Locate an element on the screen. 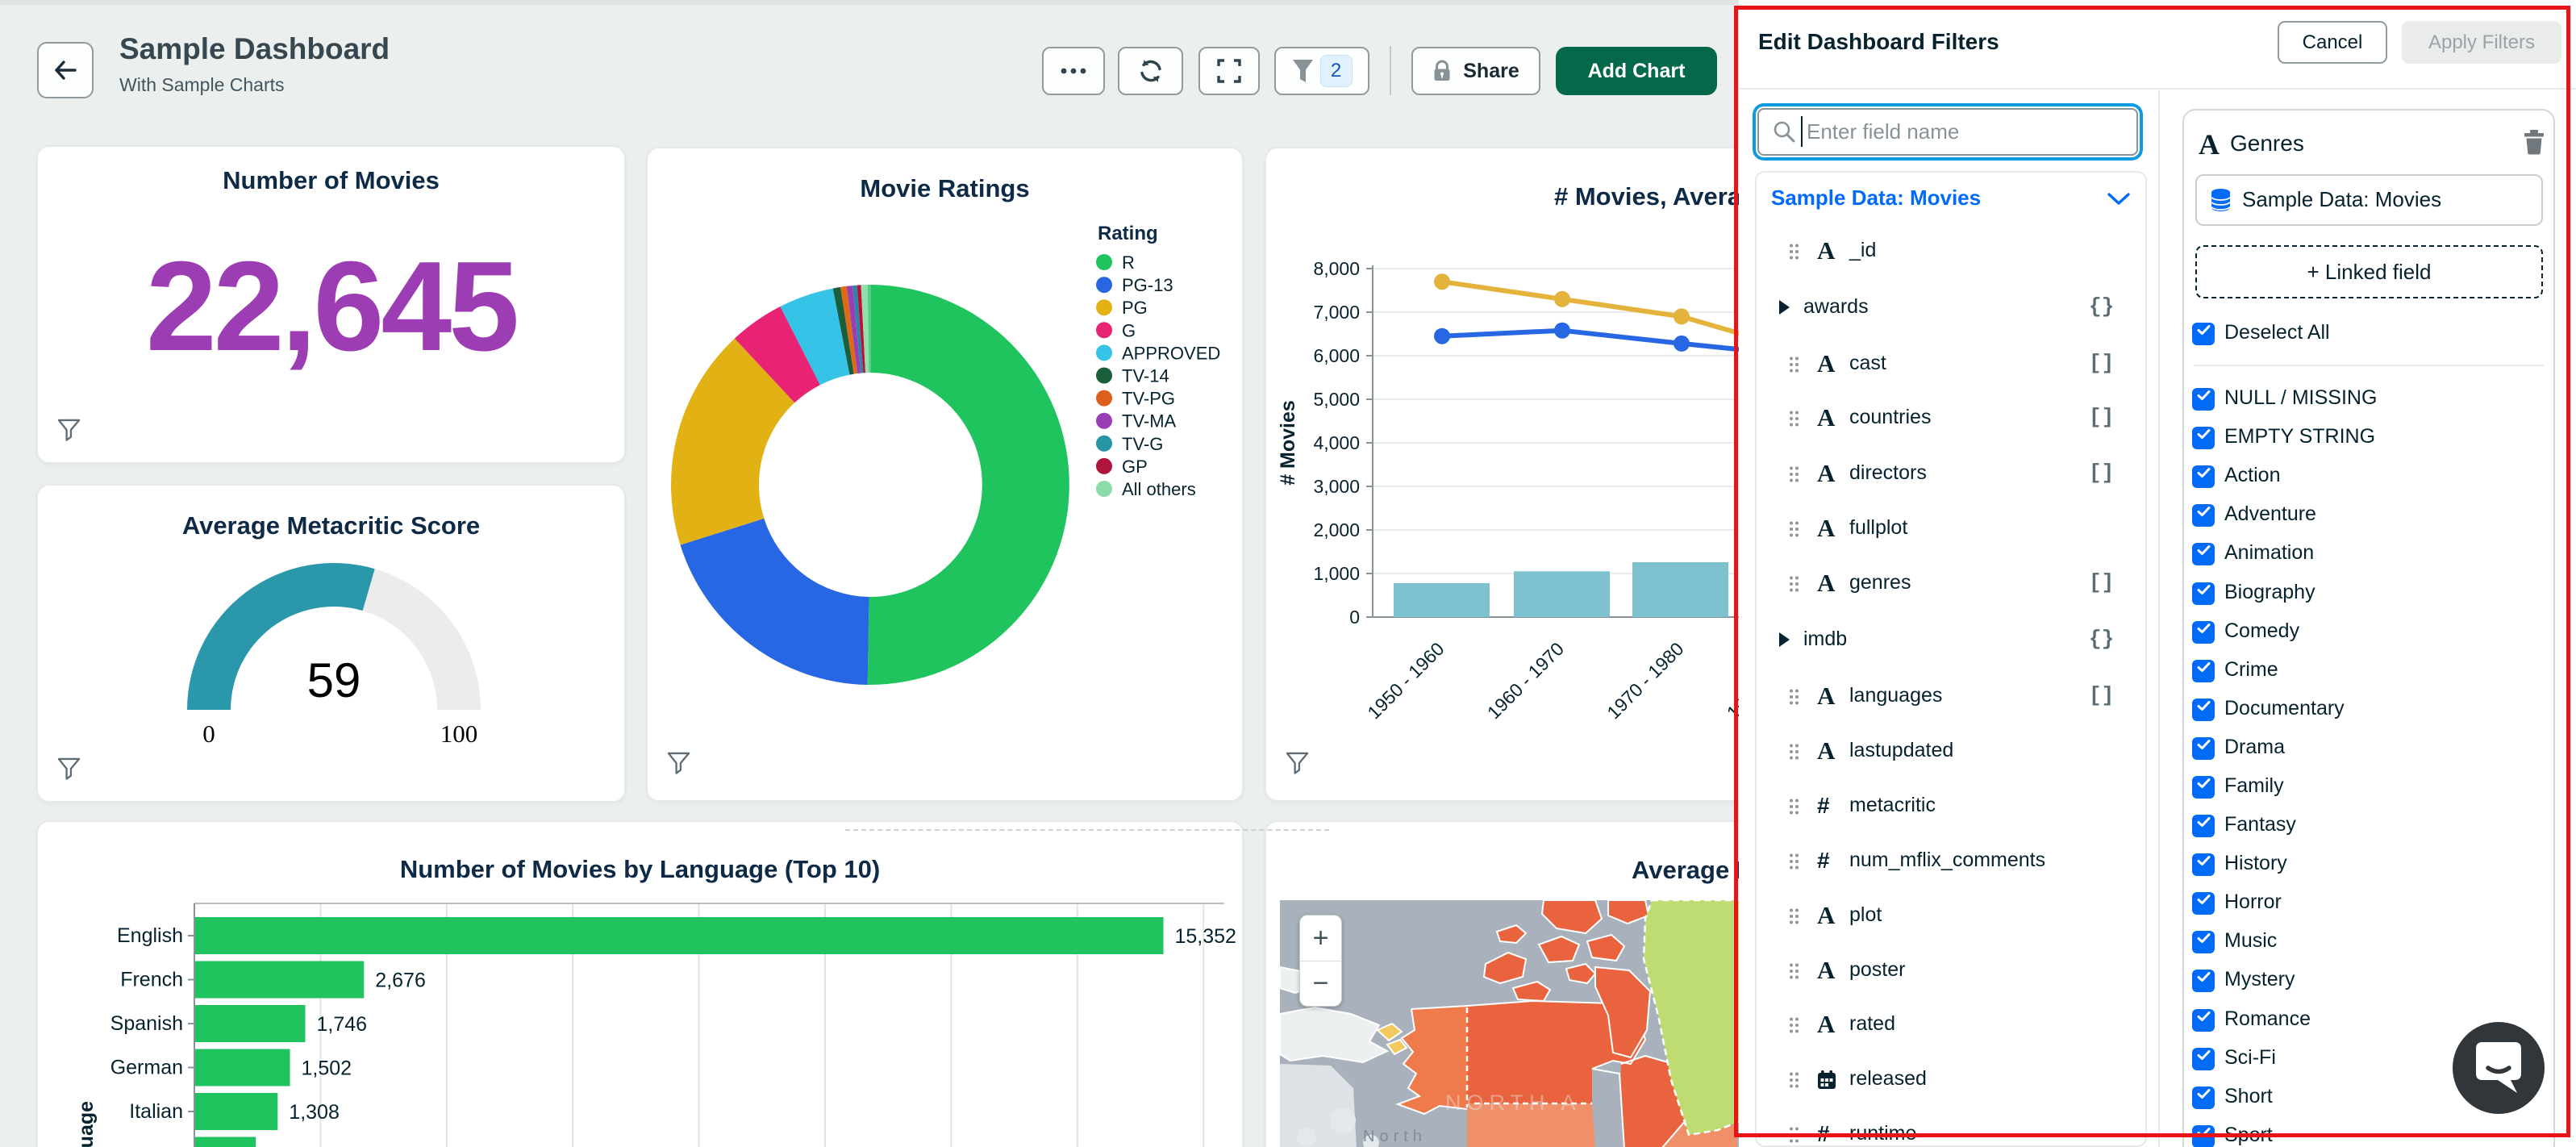 The image size is (2576, 1147). svg-text: 7,000 is located at coordinates (1336, 312).